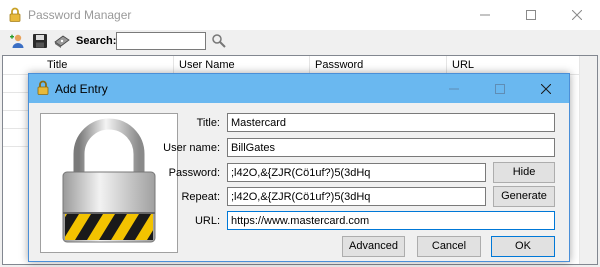 This screenshot has width=600, height=267. Describe the element at coordinates (96, 41) in the screenshot. I see `search-label: Search:` at that location.